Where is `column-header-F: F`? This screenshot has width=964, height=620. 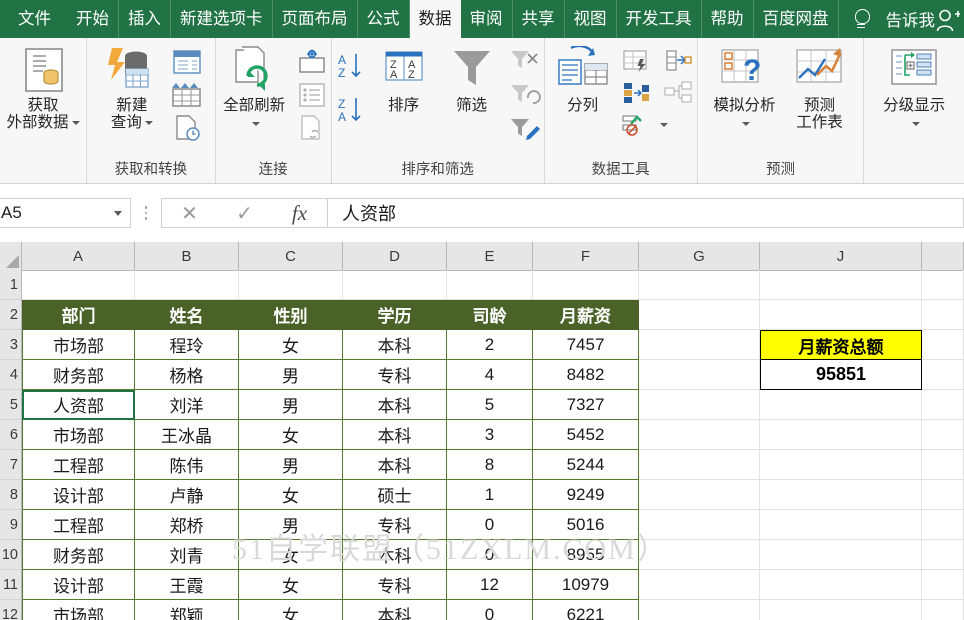 column-header-F: F is located at coordinates (586, 256).